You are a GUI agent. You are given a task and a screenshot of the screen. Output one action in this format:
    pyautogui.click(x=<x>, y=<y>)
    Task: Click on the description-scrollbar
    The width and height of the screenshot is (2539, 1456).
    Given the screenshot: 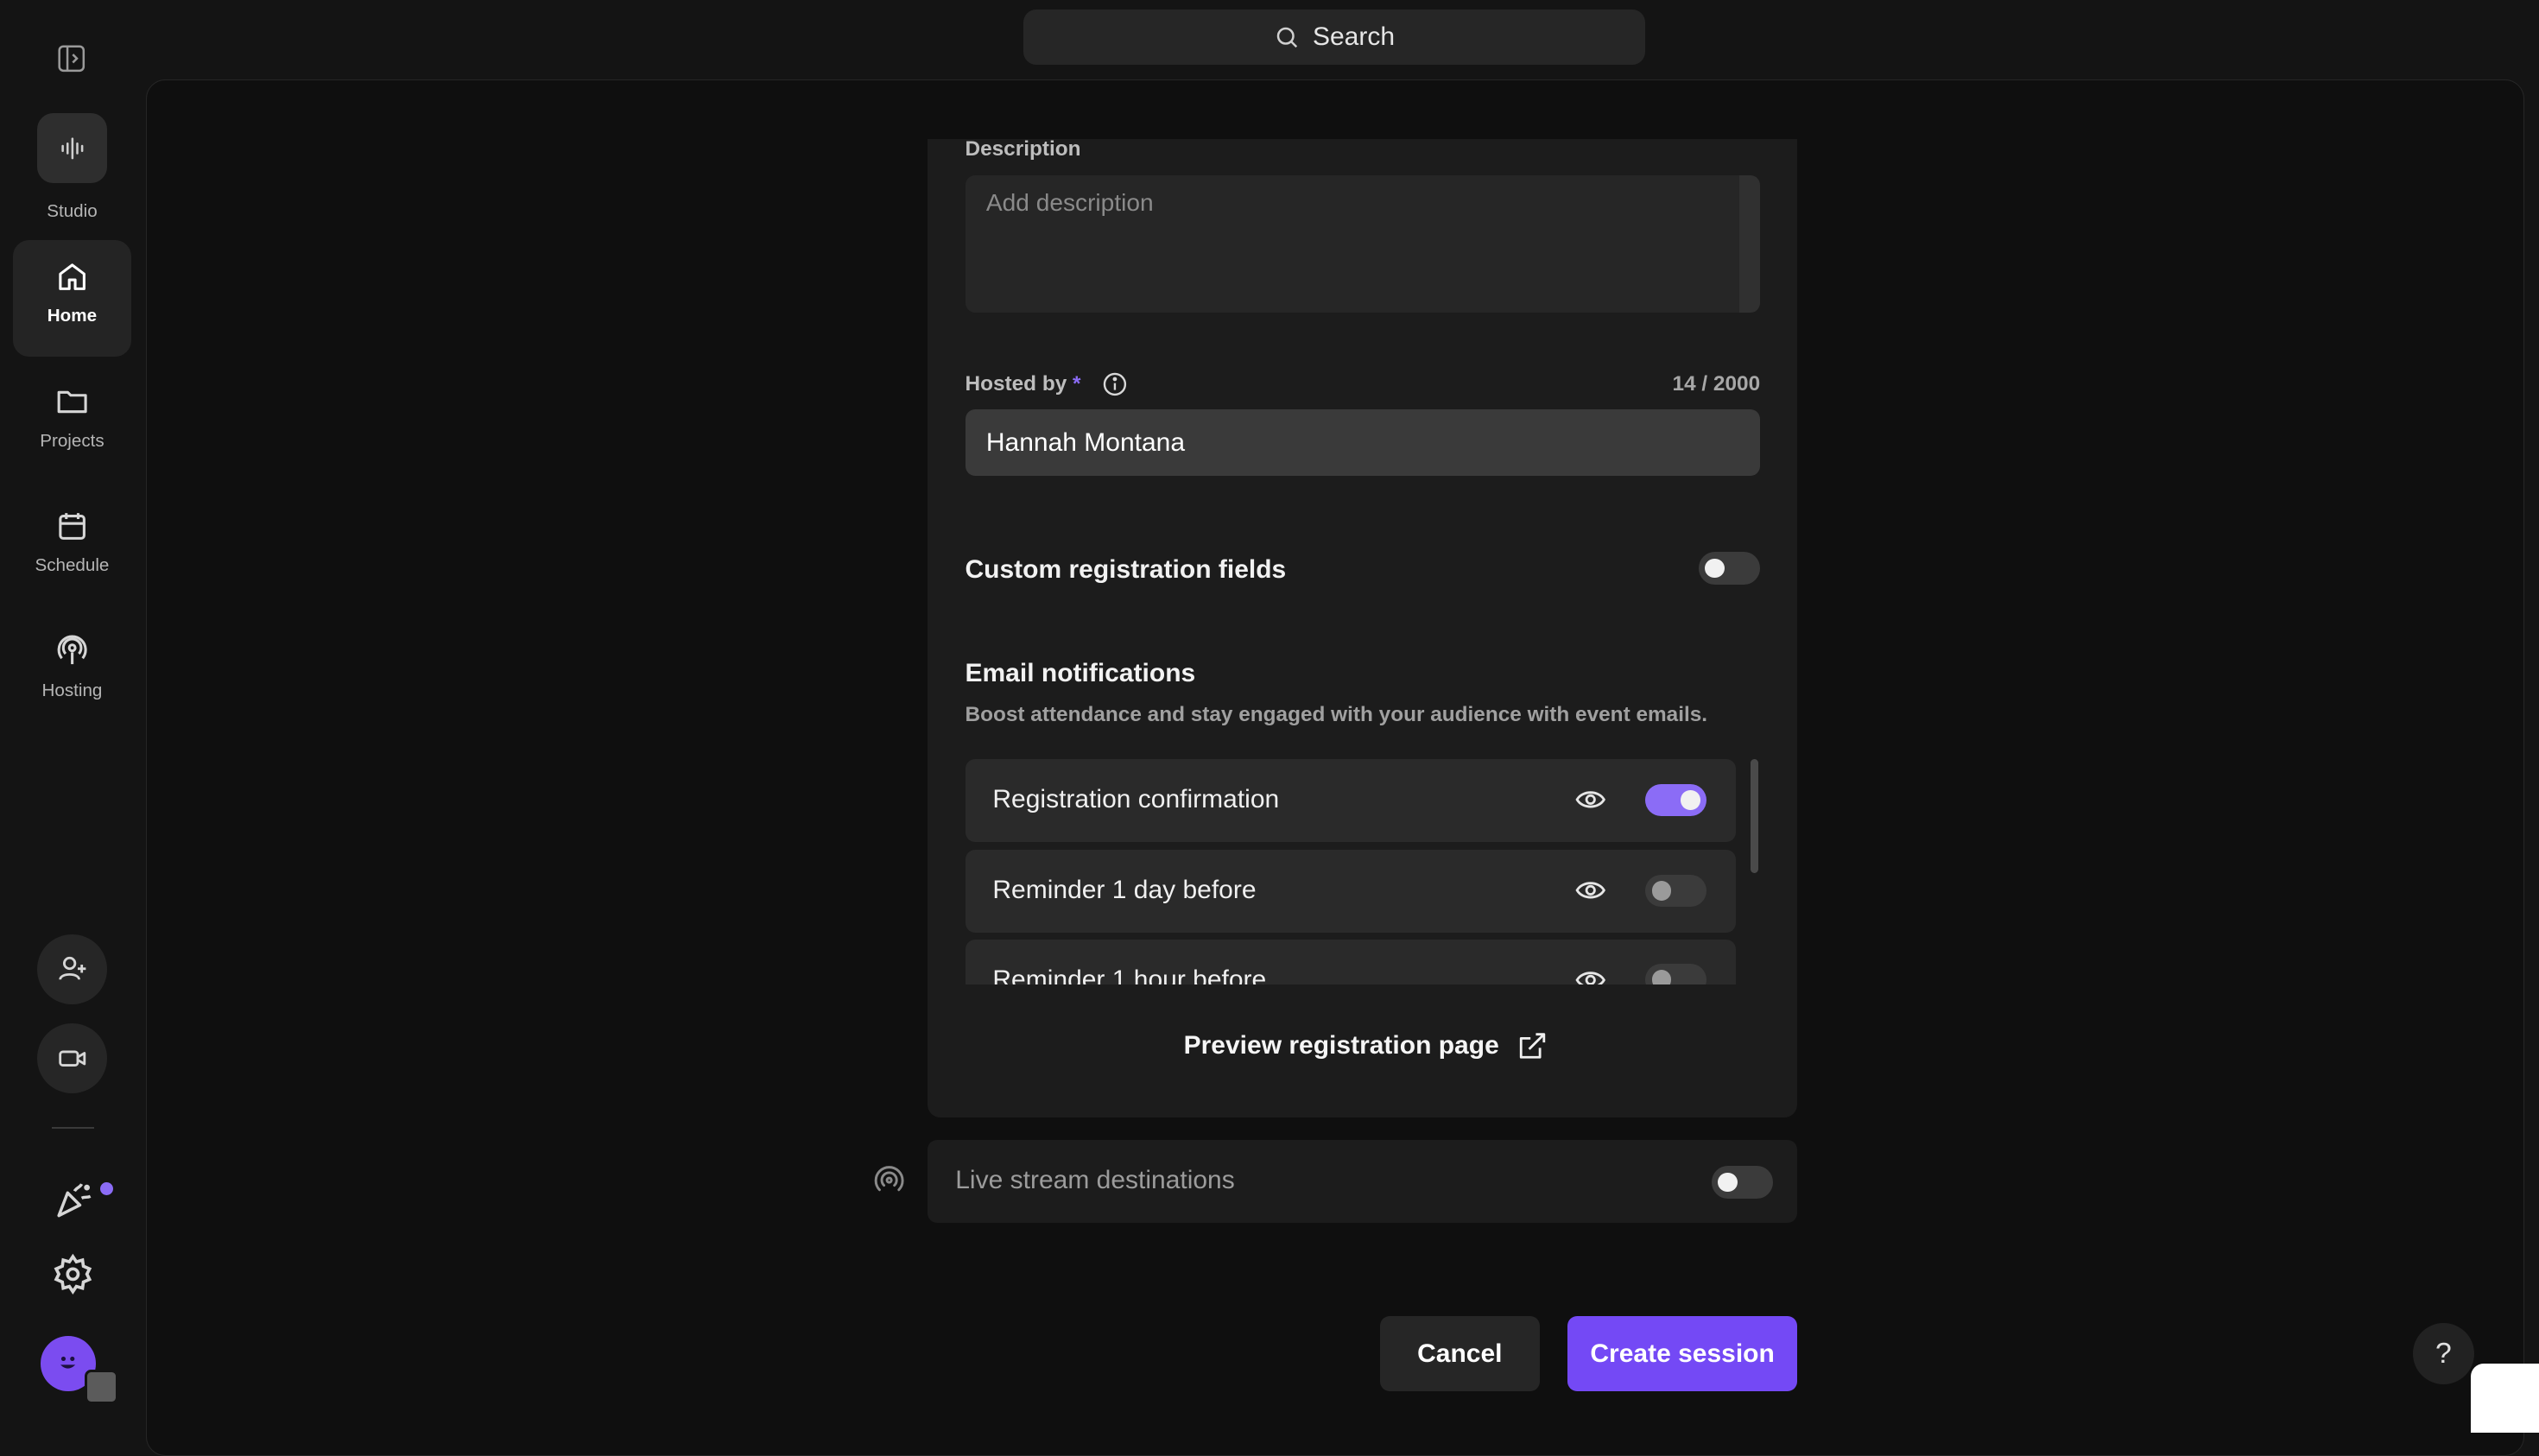 What is the action you would take?
    pyautogui.click(x=1749, y=243)
    